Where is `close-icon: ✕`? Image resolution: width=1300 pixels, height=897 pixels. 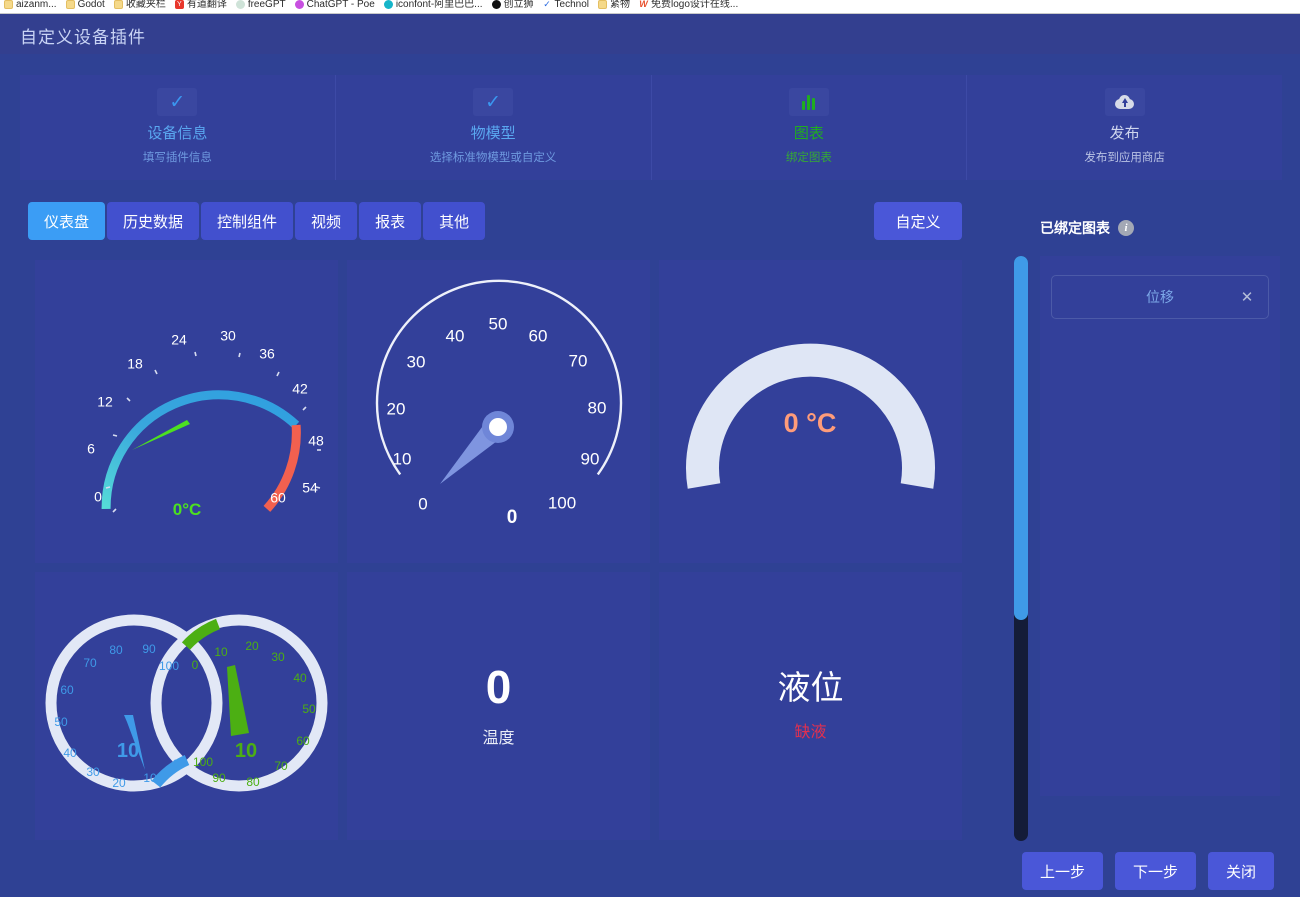
close-icon: ✕ is located at coordinates (1247, 297).